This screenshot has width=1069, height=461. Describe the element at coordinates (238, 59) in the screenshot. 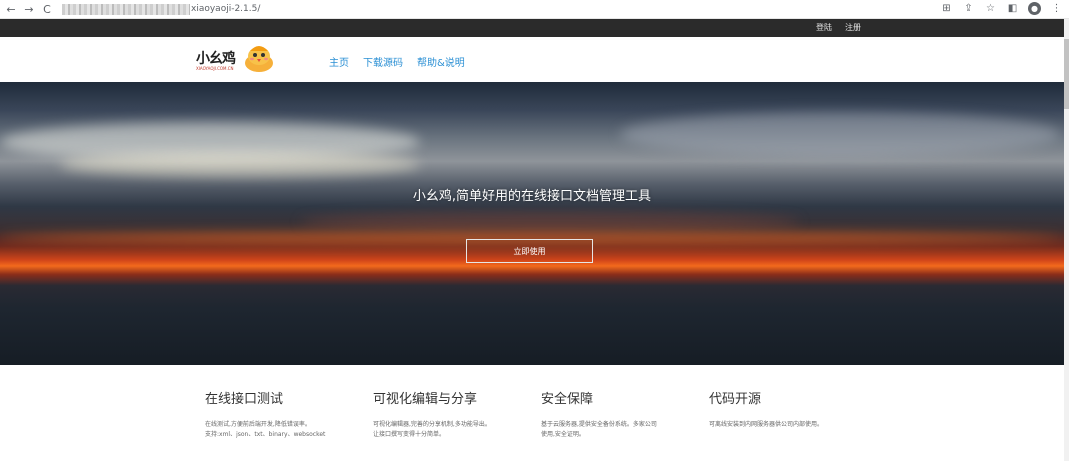

I see `site-logo: 小幺鸡 XIAOYAOJI.COM.CN` at that location.